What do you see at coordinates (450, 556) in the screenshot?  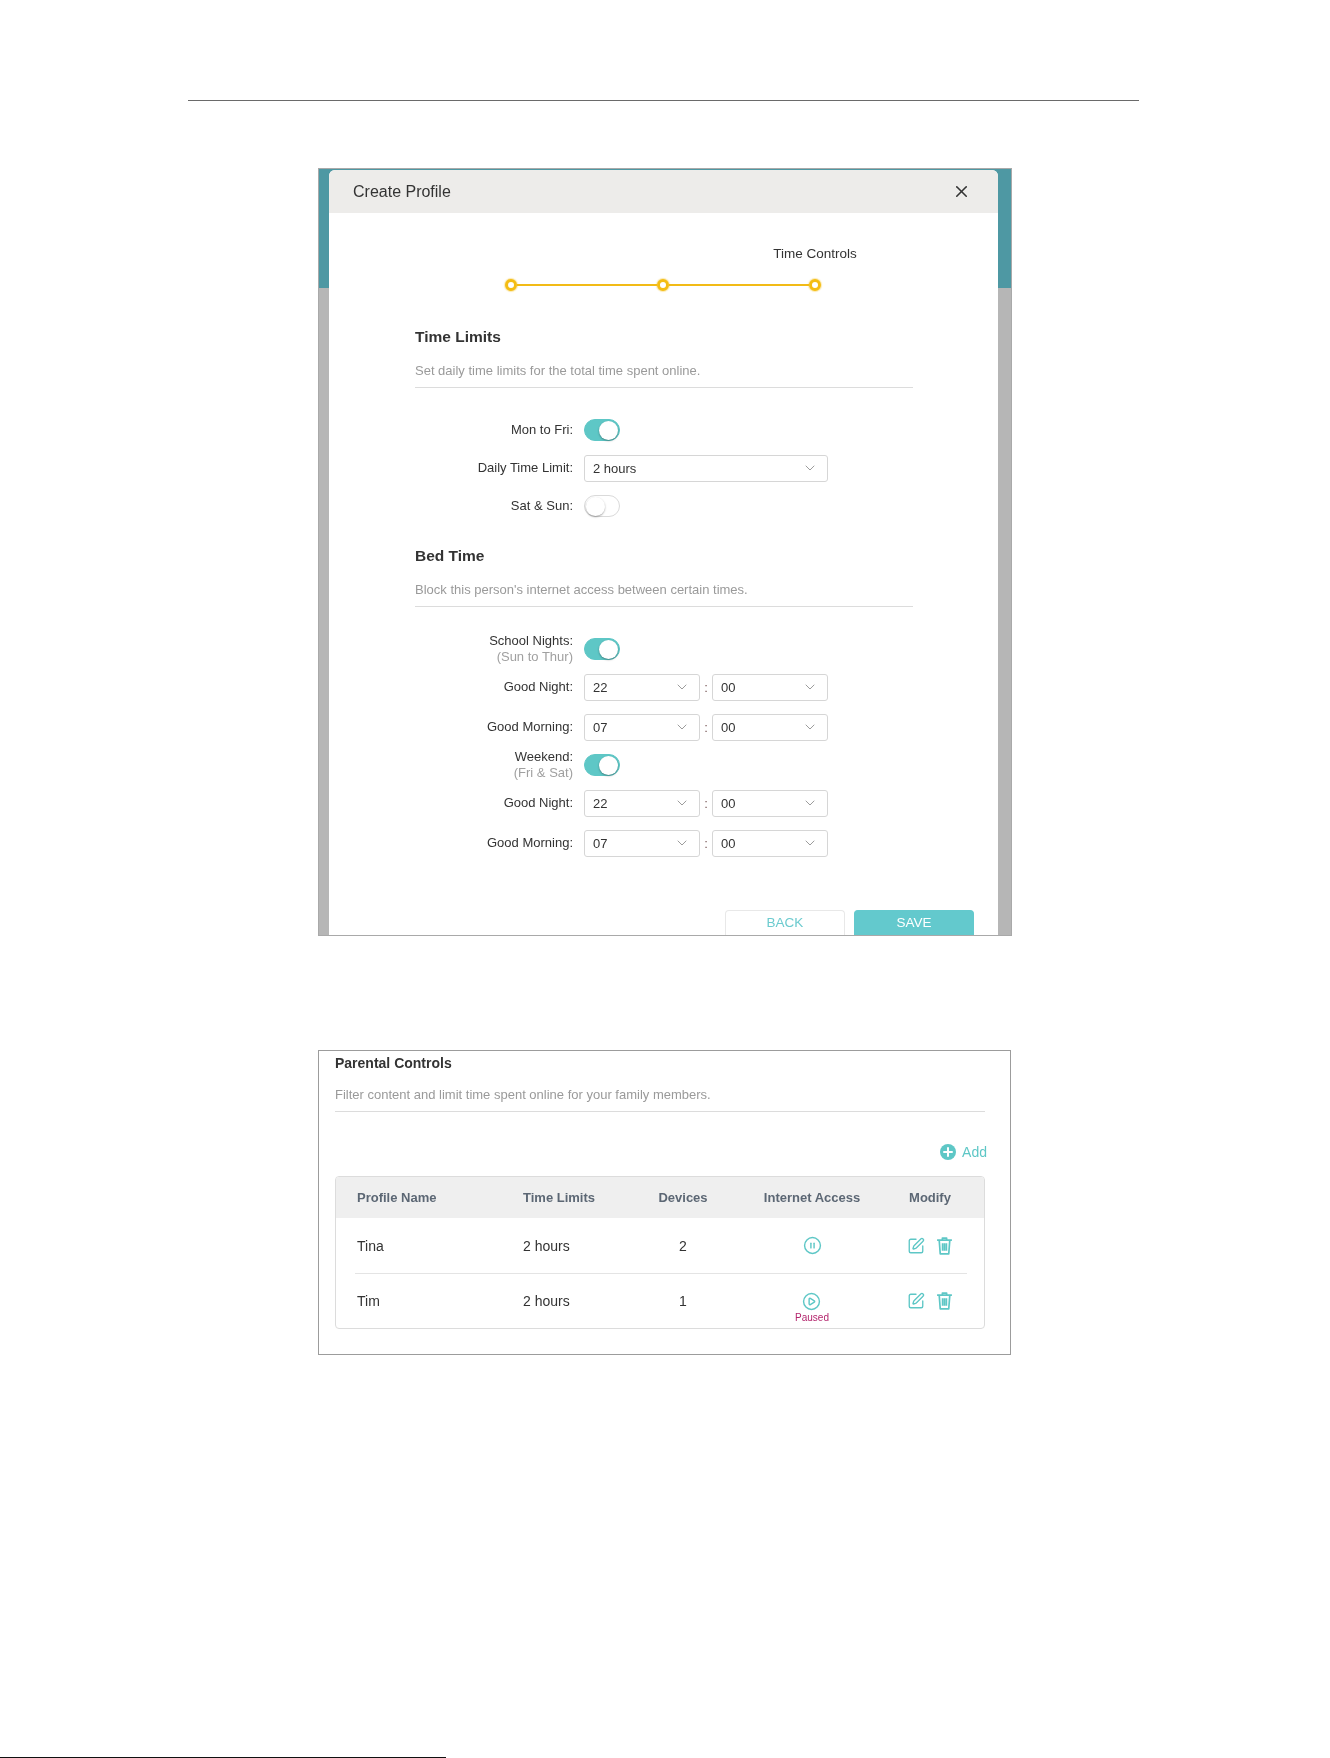 I see `section-heading: Bed Time` at bounding box center [450, 556].